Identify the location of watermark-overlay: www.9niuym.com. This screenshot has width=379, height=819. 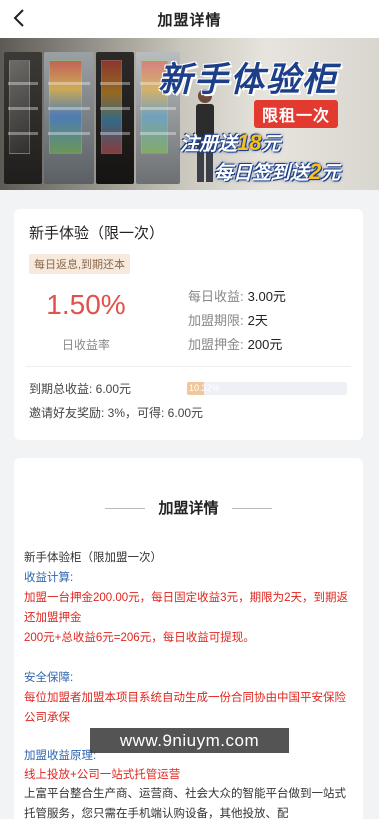
(189, 740).